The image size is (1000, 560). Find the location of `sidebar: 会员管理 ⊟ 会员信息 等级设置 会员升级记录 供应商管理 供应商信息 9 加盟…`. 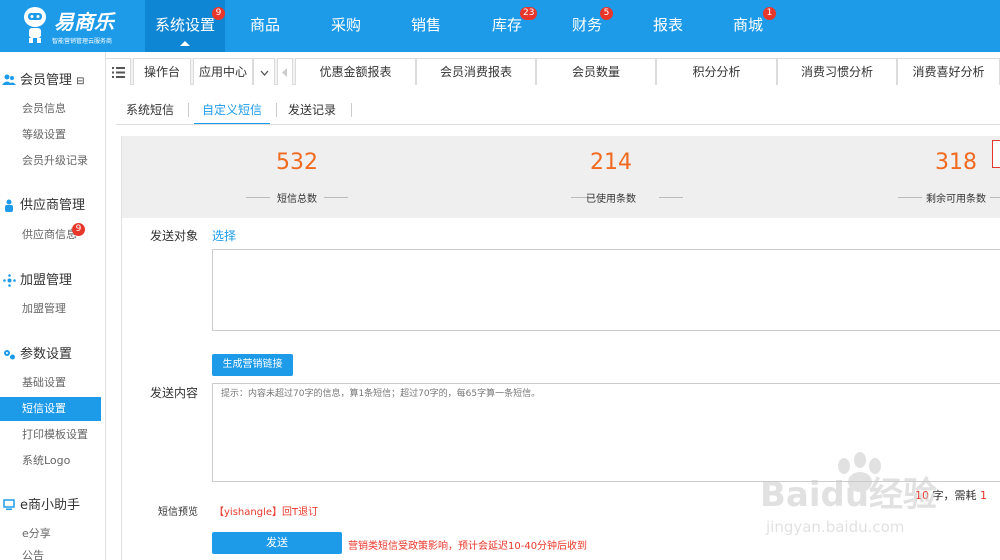

sidebar: 会员管理 ⊟ 会员信息 等级设置 会员升级记录 供应商管理 供应商信息 9 加盟… is located at coordinates (53, 306).